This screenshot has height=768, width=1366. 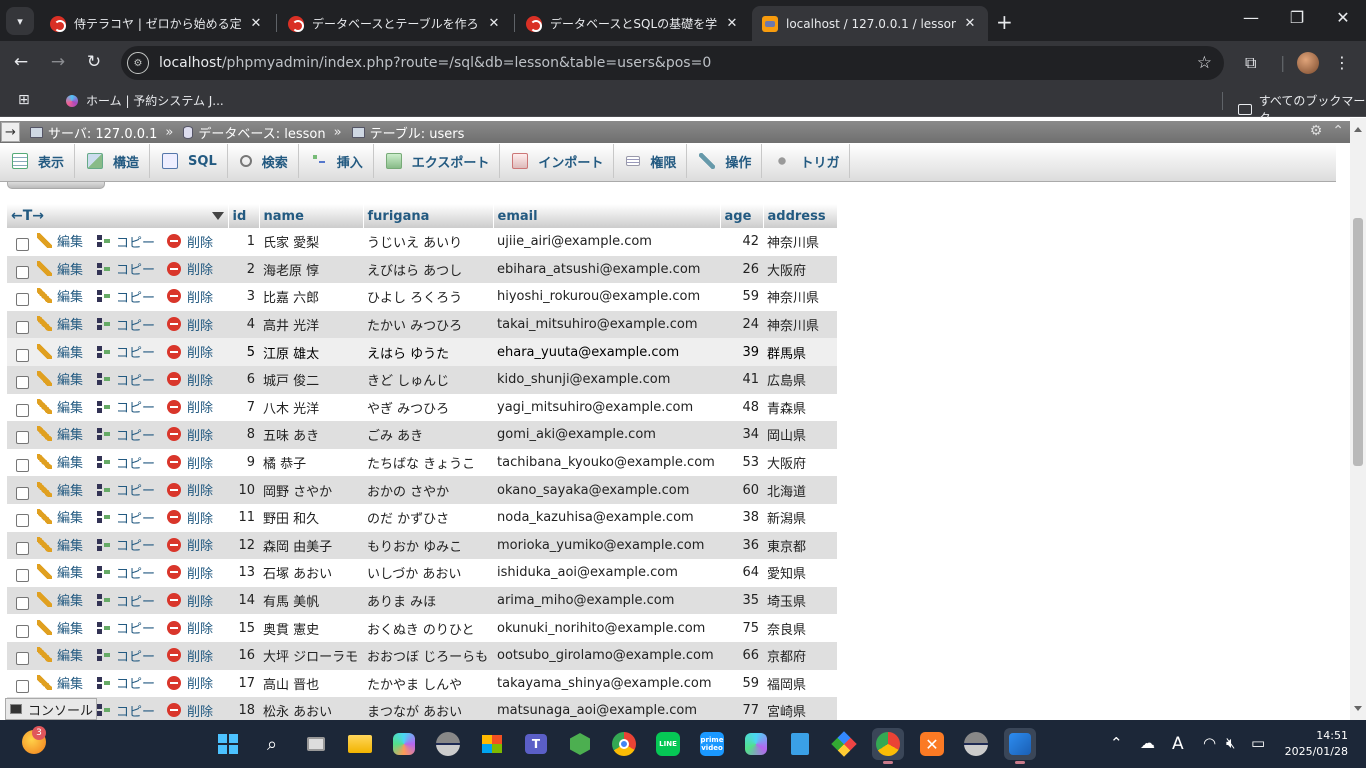 What do you see at coordinates (243, 297) in the screenshot?
I see `cell-id: 3` at bounding box center [243, 297].